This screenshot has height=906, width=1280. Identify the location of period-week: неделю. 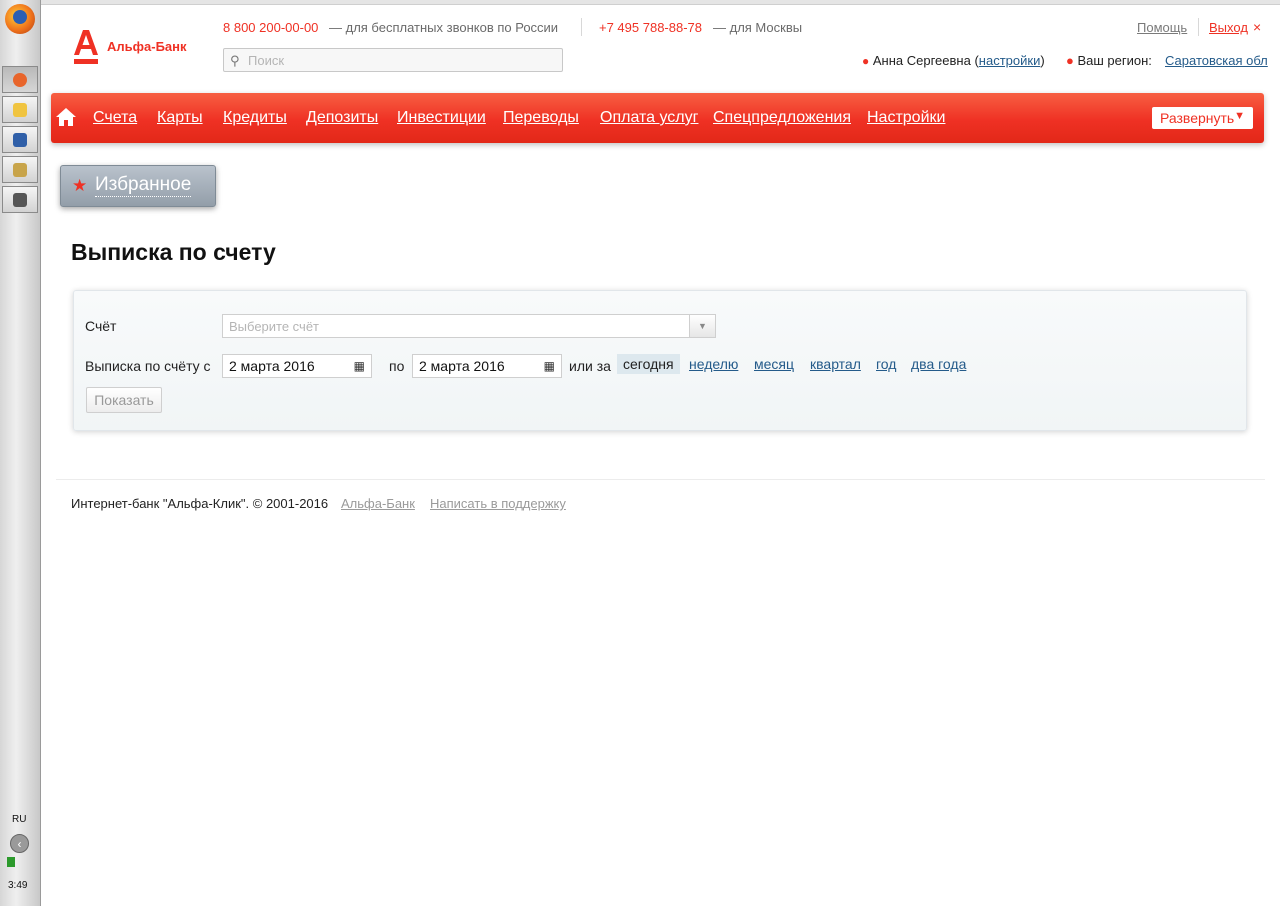
(713, 364).